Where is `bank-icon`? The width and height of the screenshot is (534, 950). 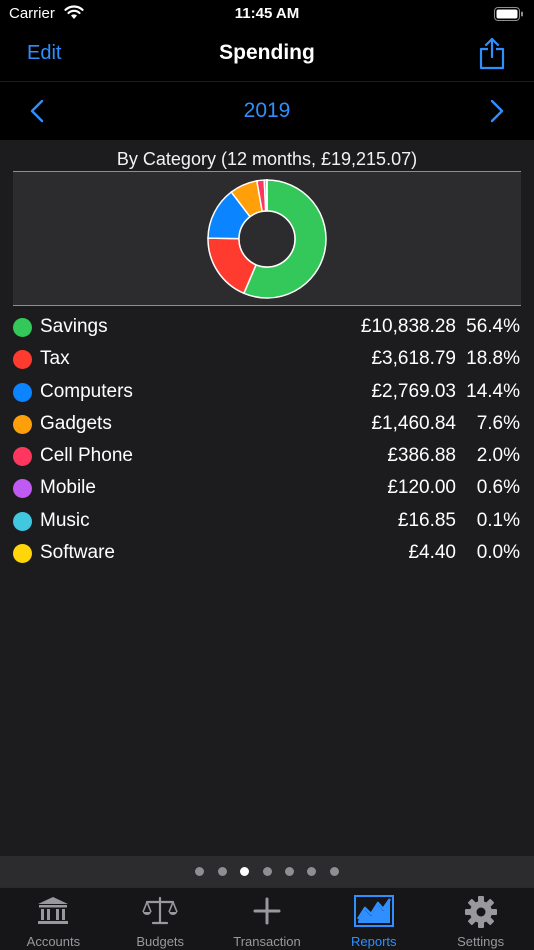
bank-icon is located at coordinates (53, 910).